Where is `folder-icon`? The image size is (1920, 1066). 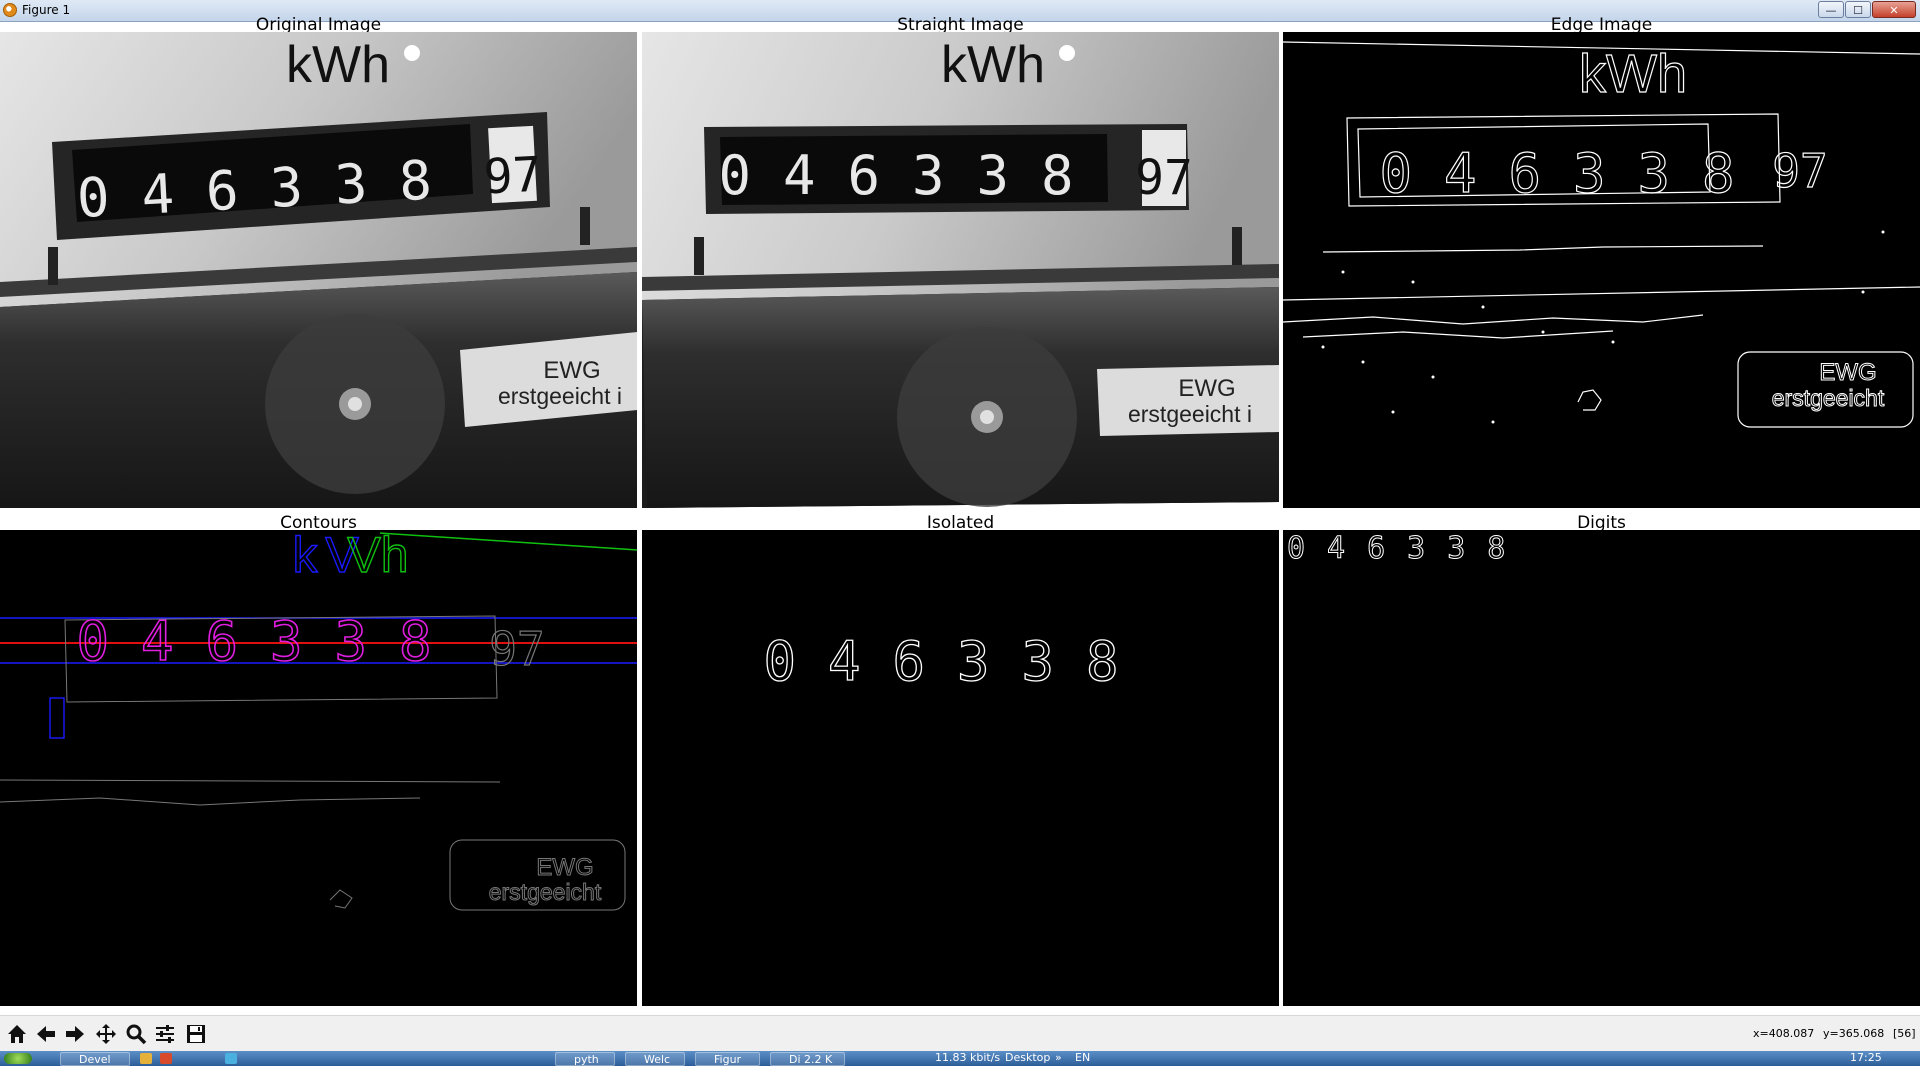 folder-icon is located at coordinates (146, 1058).